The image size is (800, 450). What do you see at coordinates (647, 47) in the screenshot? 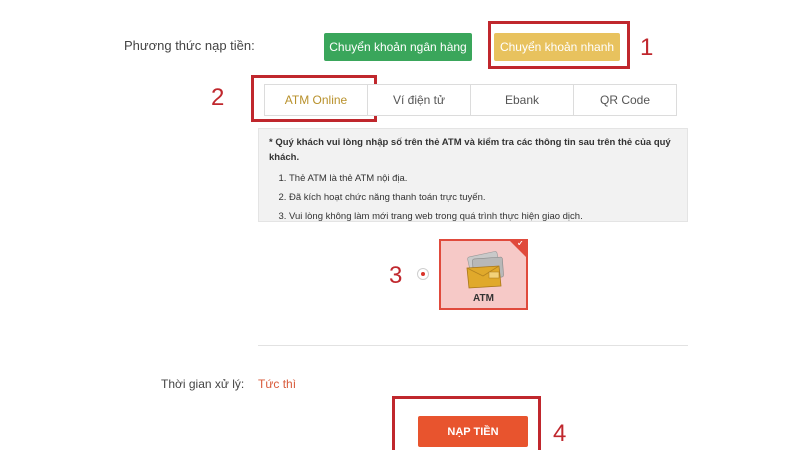
I see `annotation-number-1: 1` at bounding box center [647, 47].